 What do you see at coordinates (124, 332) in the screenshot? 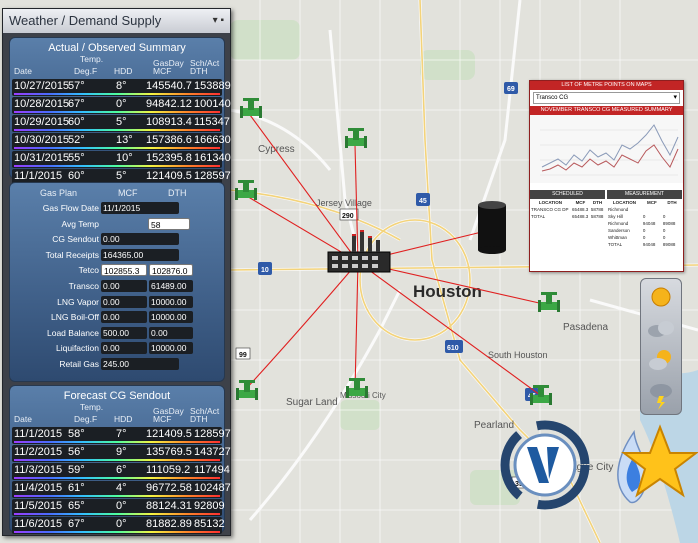
I see `gasplan-value-field: 500.00` at bounding box center [124, 332].